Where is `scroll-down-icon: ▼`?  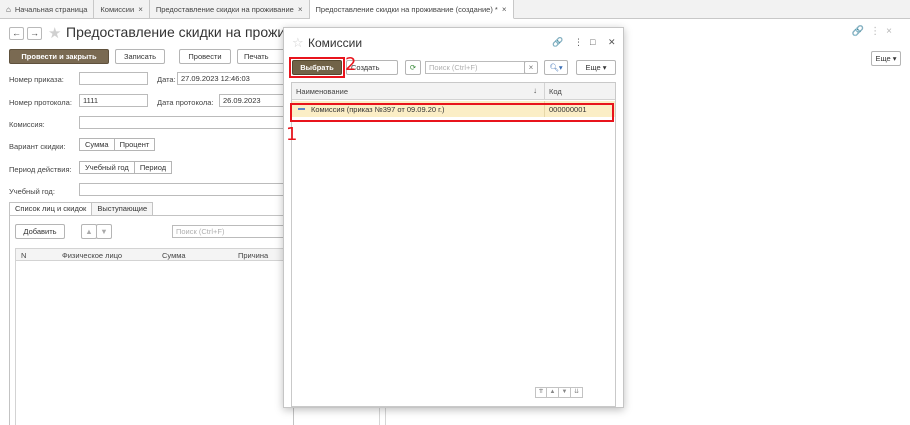 scroll-down-icon: ▼ is located at coordinates (565, 392).